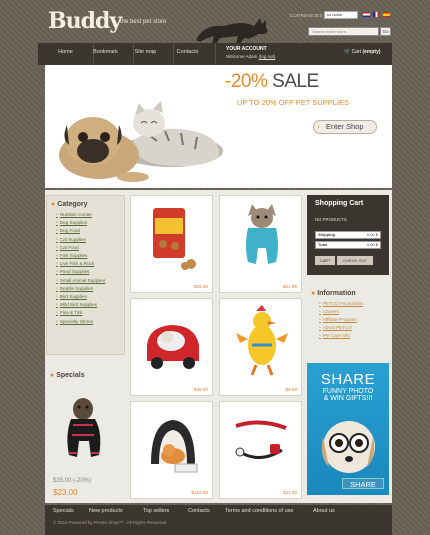 The width and height of the screenshot is (430, 535). I want to click on treats-bag-icon, so click(174, 239).